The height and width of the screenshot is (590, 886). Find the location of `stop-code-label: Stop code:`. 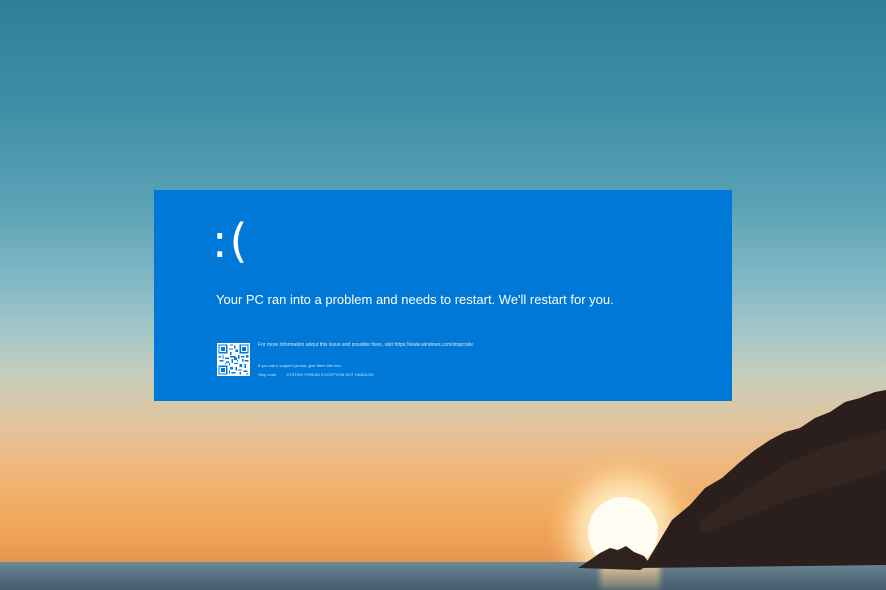

stop-code-label: Stop code: is located at coordinates (268, 374).